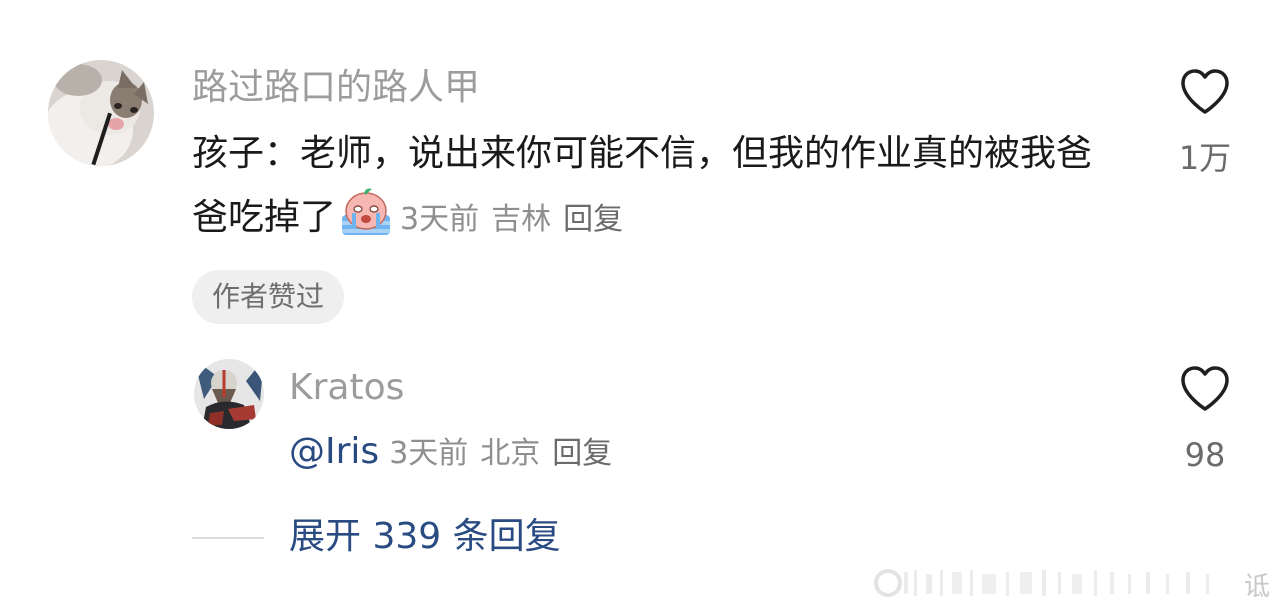  What do you see at coordinates (1205, 123) in the screenshot?
I see `comment-like-control: 1万` at bounding box center [1205, 123].